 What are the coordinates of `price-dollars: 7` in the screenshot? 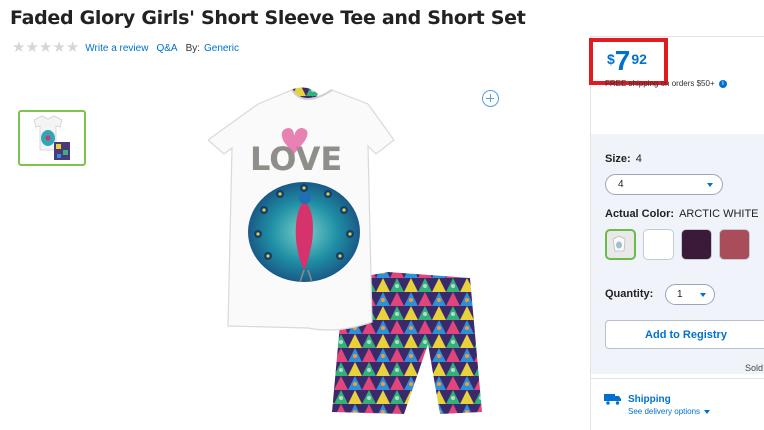 It's located at (622, 60).